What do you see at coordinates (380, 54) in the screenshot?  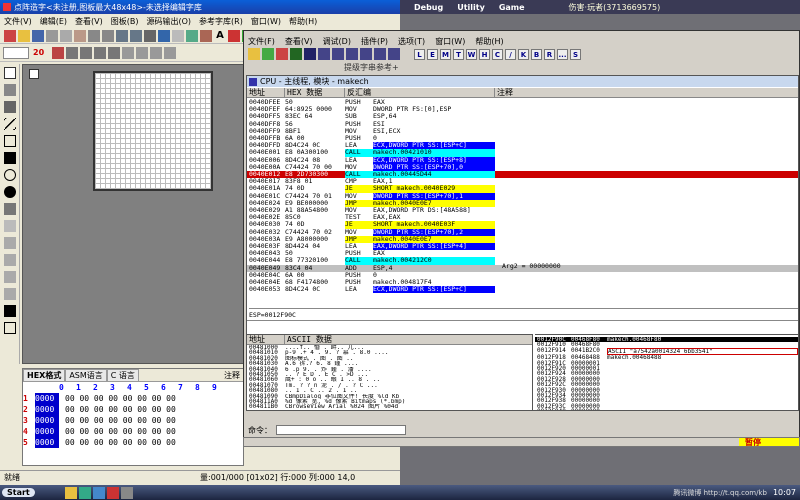 I see `od-execute-till-return-icon` at bounding box center [380, 54].